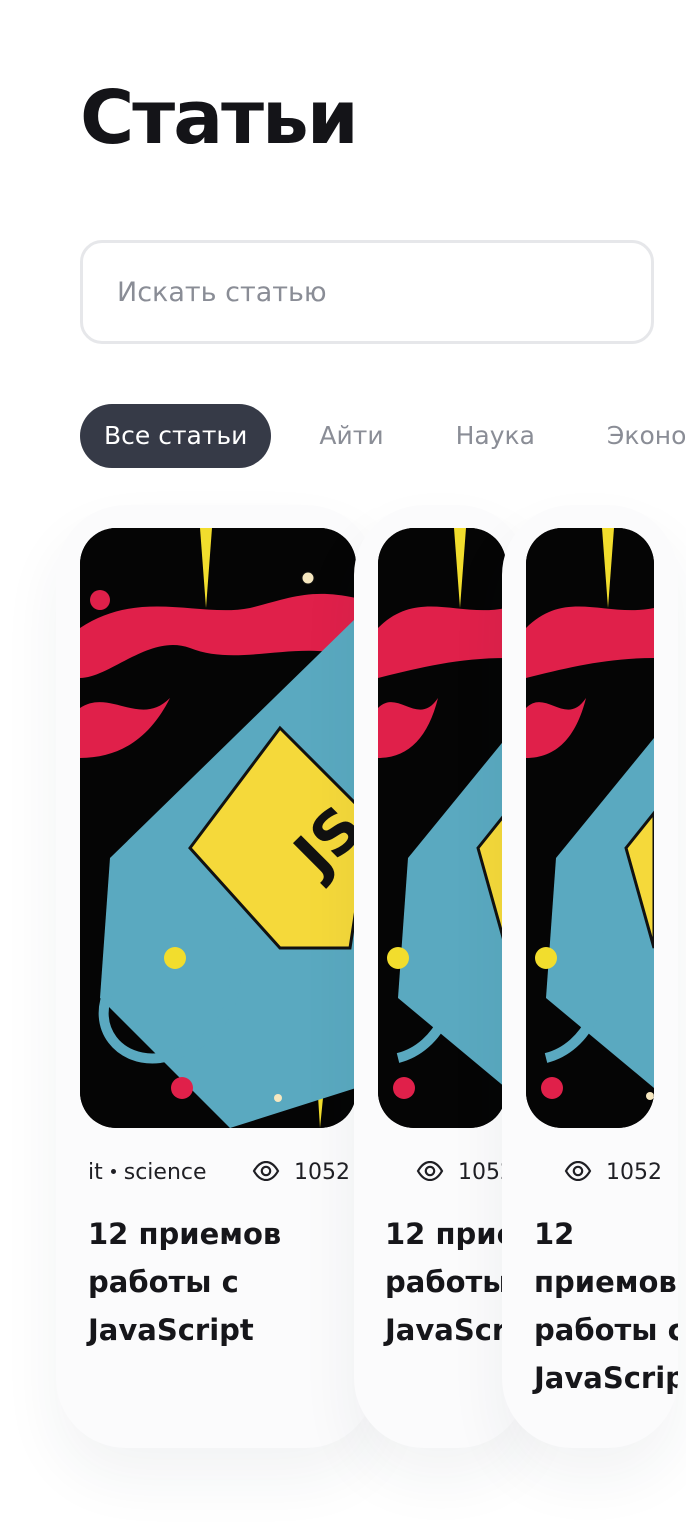 This screenshot has width=686, height=1536. I want to click on tag: it, so click(95, 1172).